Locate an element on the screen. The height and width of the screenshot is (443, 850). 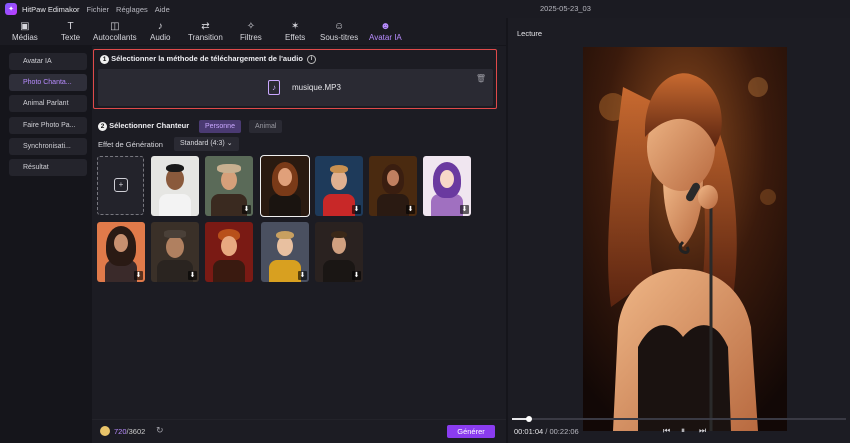
effect-label: Effet de Génération is located at coordinates (130, 144).